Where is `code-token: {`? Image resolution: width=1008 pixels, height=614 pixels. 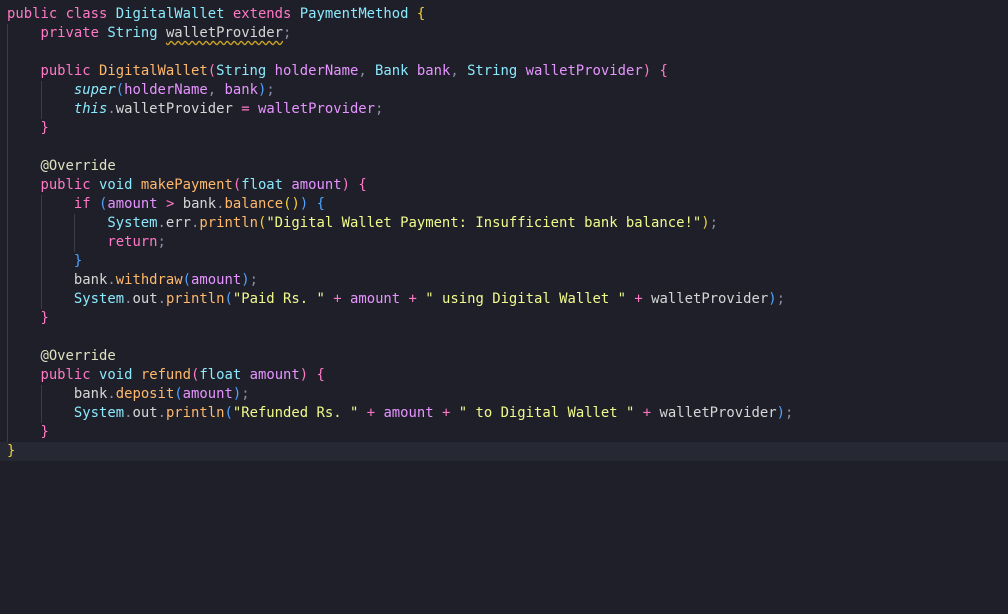 code-token: { is located at coordinates (362, 185).